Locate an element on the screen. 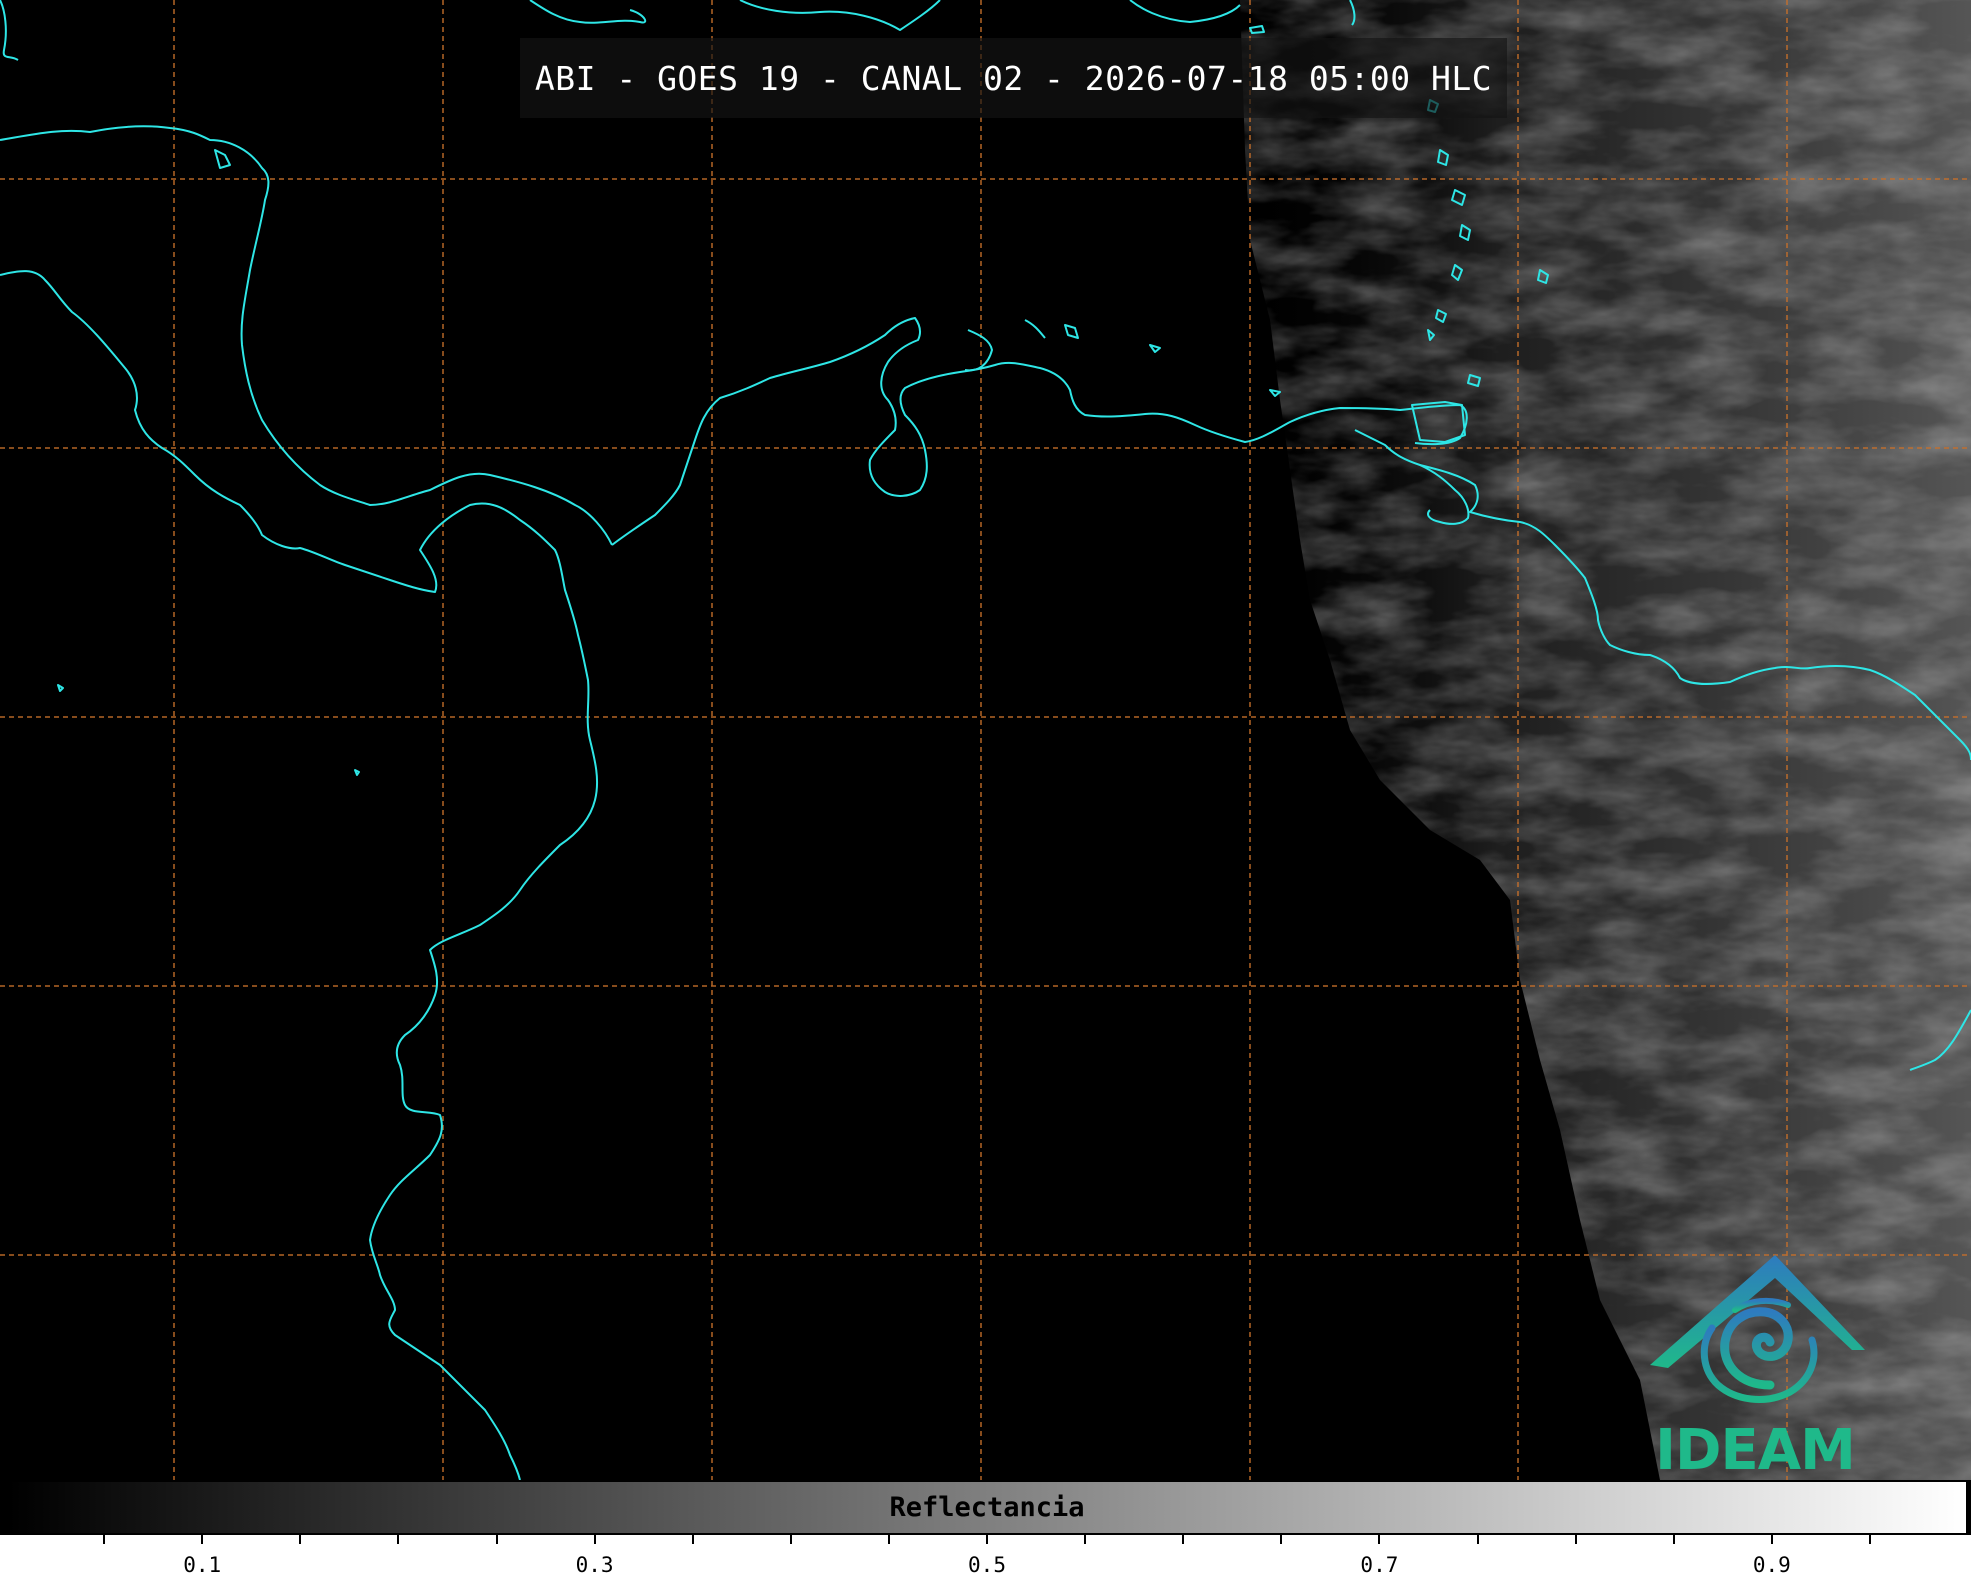 This screenshot has height=1577, width=1971. colorbar-tick-label: 0.5 is located at coordinates (987, 1565).